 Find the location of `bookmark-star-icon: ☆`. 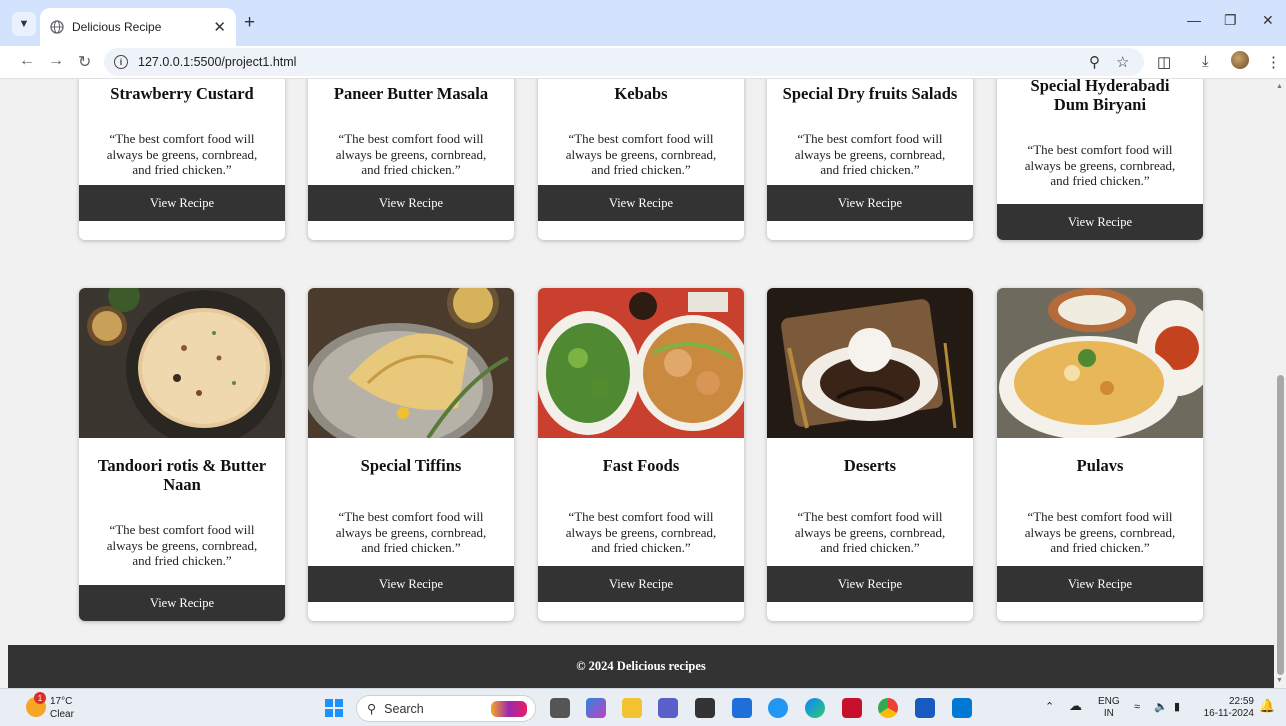

bookmark-star-icon: ☆ is located at coordinates (1122, 62).